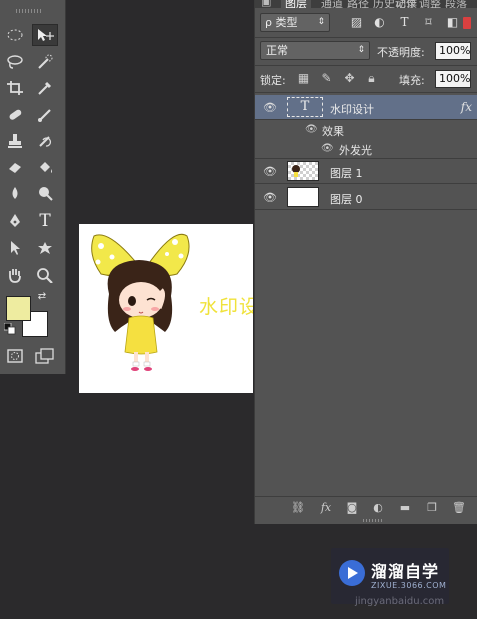  I want to click on tab-layers: 图层, so click(296, 4).